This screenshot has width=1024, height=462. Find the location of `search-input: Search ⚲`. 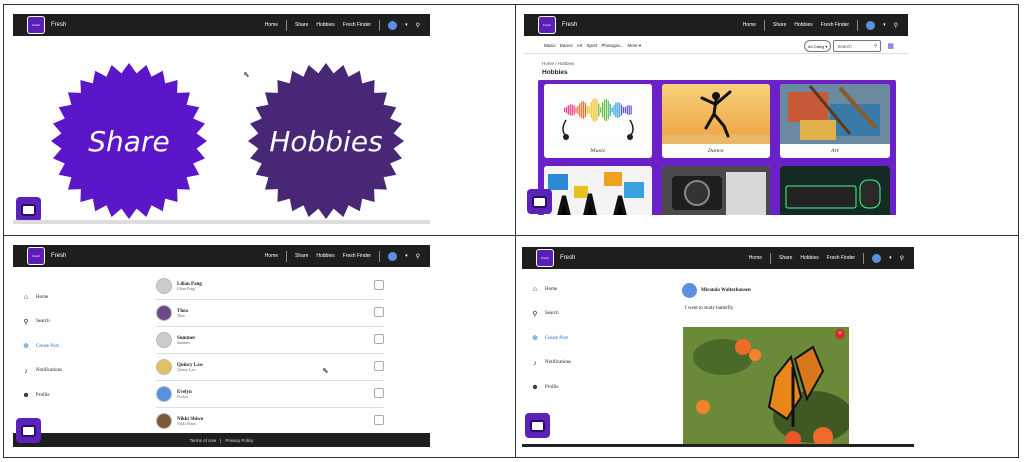

search-input: Search ⚲ is located at coordinates (857, 46).